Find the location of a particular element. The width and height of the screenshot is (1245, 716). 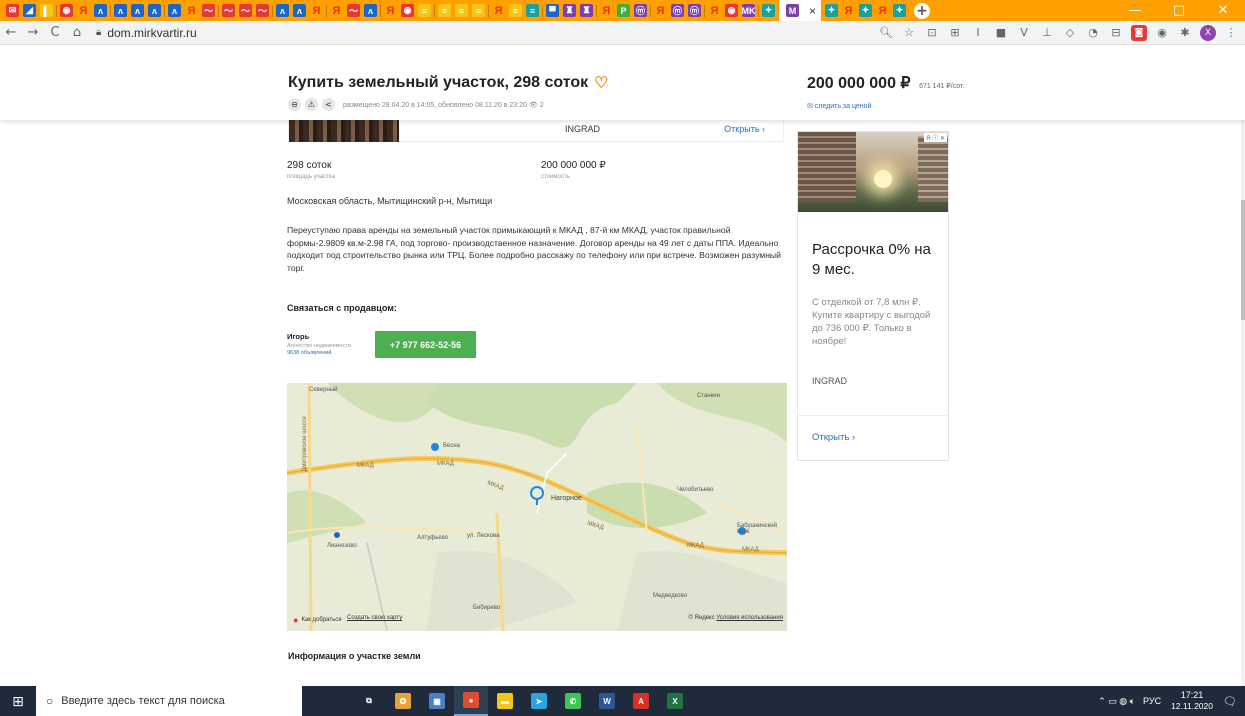

url-text: dom.mirkvartir.ru is located at coordinates (151, 33).